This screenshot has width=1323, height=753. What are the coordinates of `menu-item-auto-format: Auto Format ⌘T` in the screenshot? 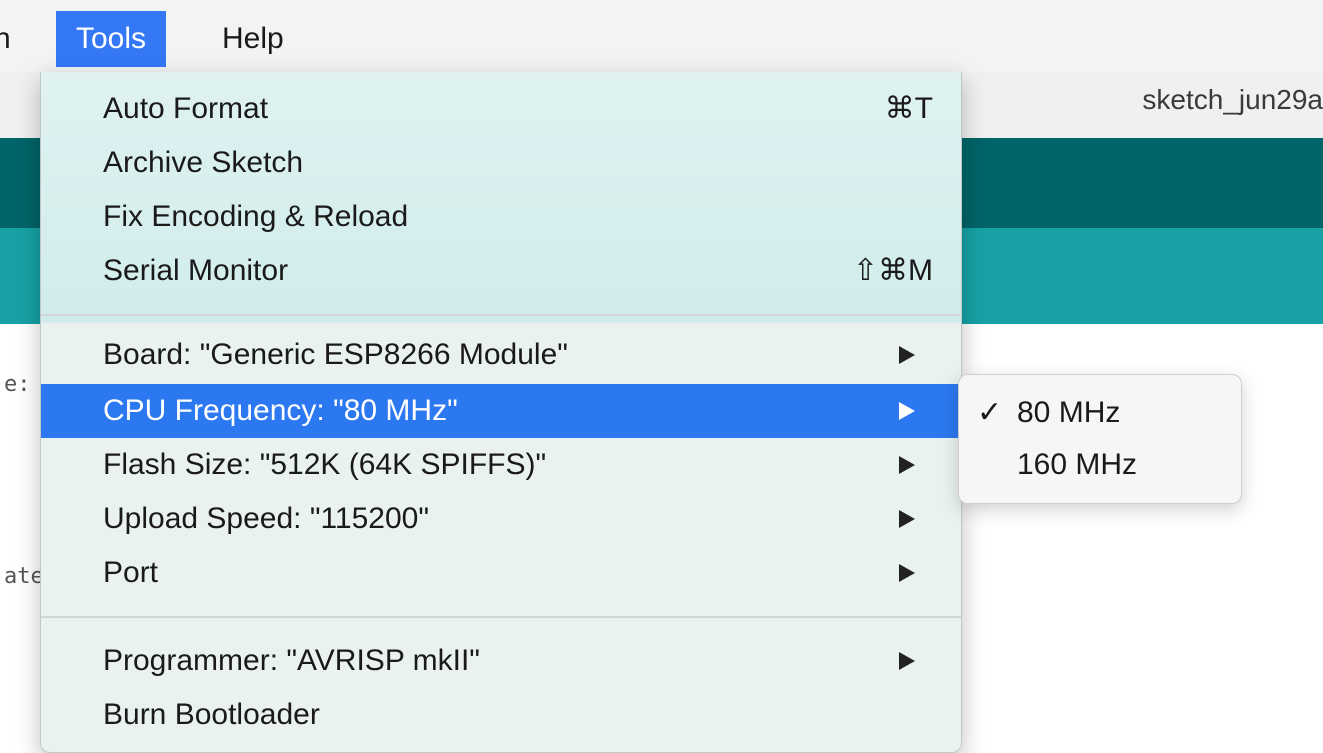 It's located at (501, 109).